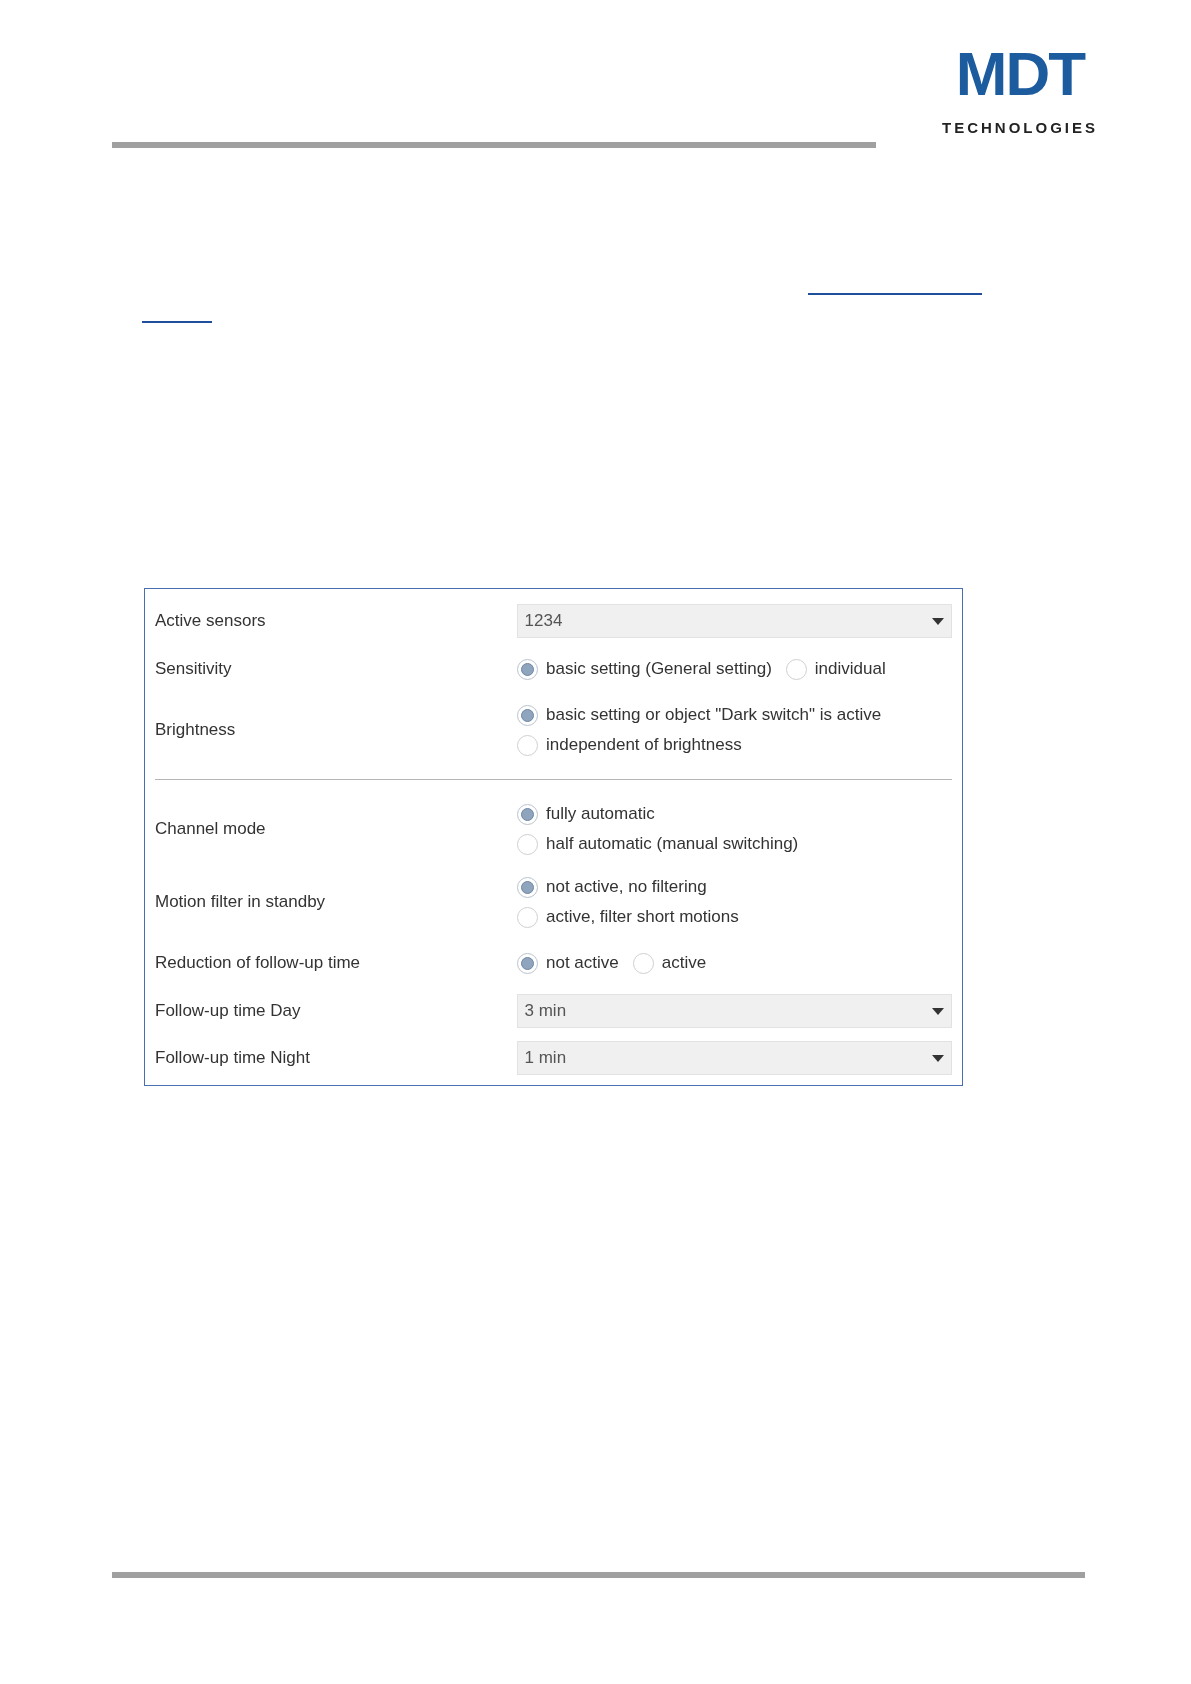 The image size is (1191, 1684). I want to click on setting-label: Channel mode, so click(211, 829).